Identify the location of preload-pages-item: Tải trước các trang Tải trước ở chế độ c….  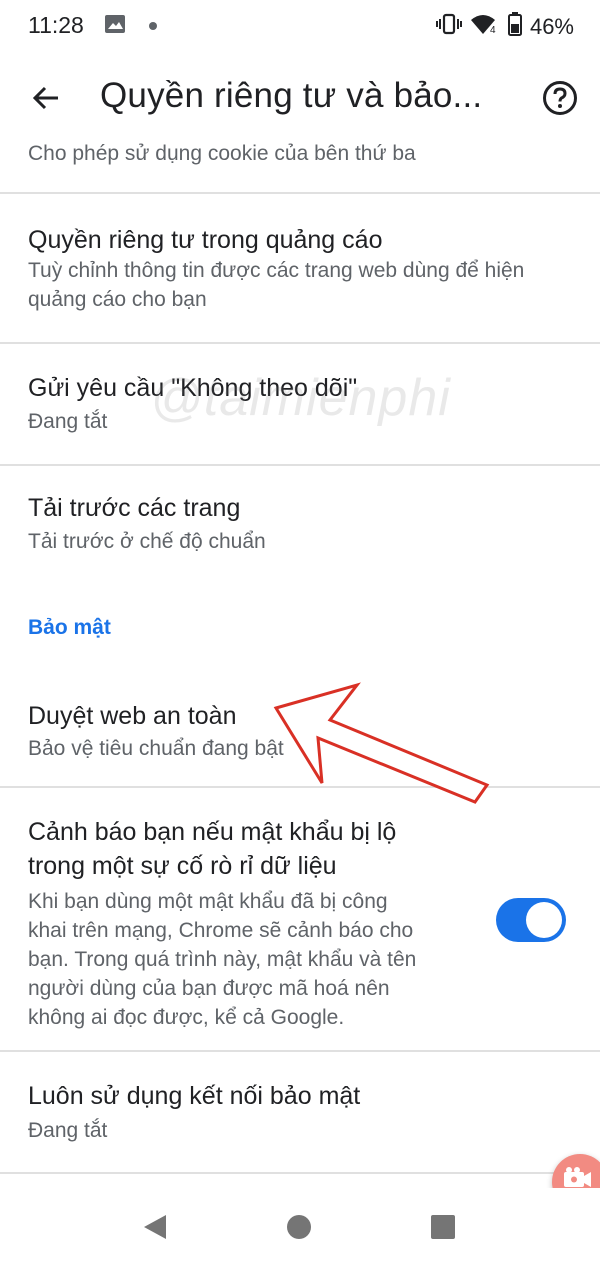
(300, 526).